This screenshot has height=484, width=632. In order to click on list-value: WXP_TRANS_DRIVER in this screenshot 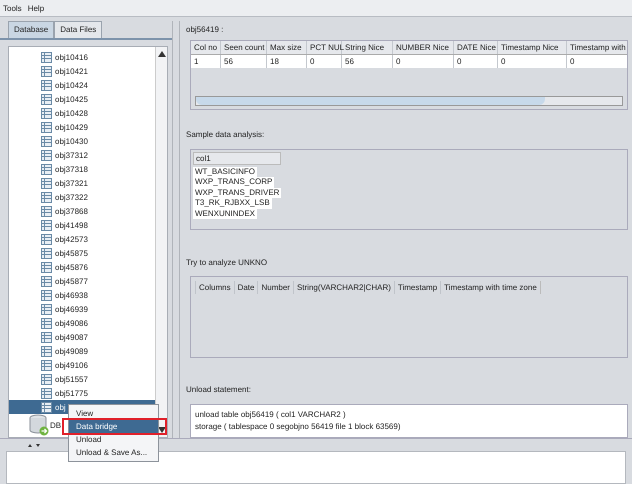, I will do `click(237, 193)`.